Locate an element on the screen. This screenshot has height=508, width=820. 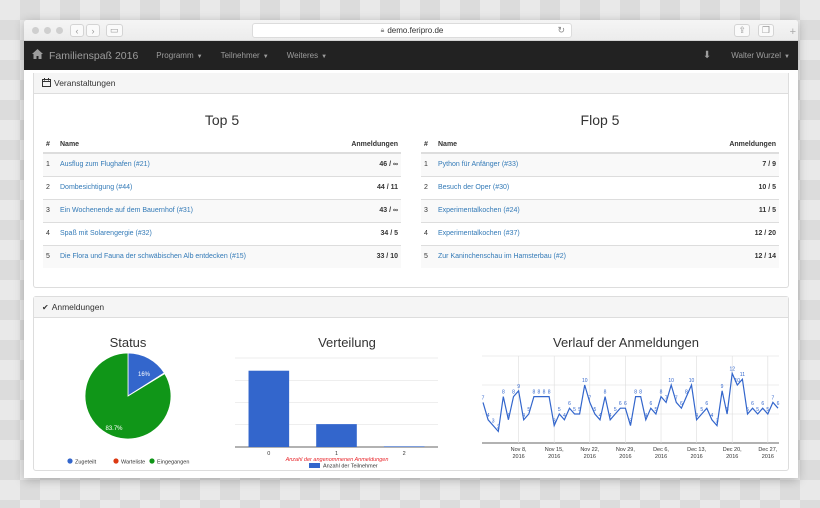
new-tab-icon: + is located at coordinates (793, 32).